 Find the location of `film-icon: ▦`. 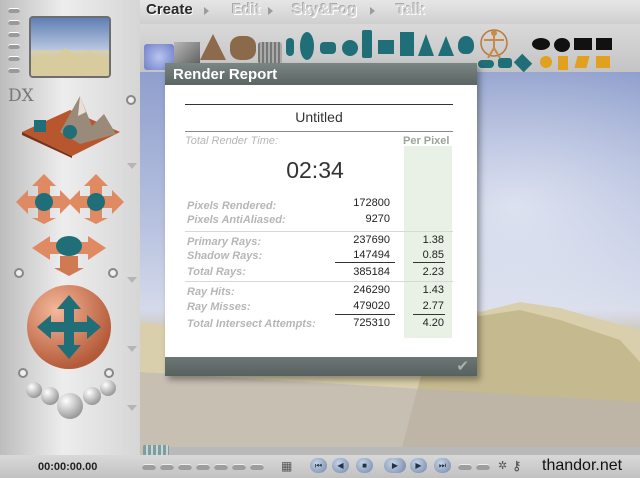

film-icon: ▦ is located at coordinates (286, 466).